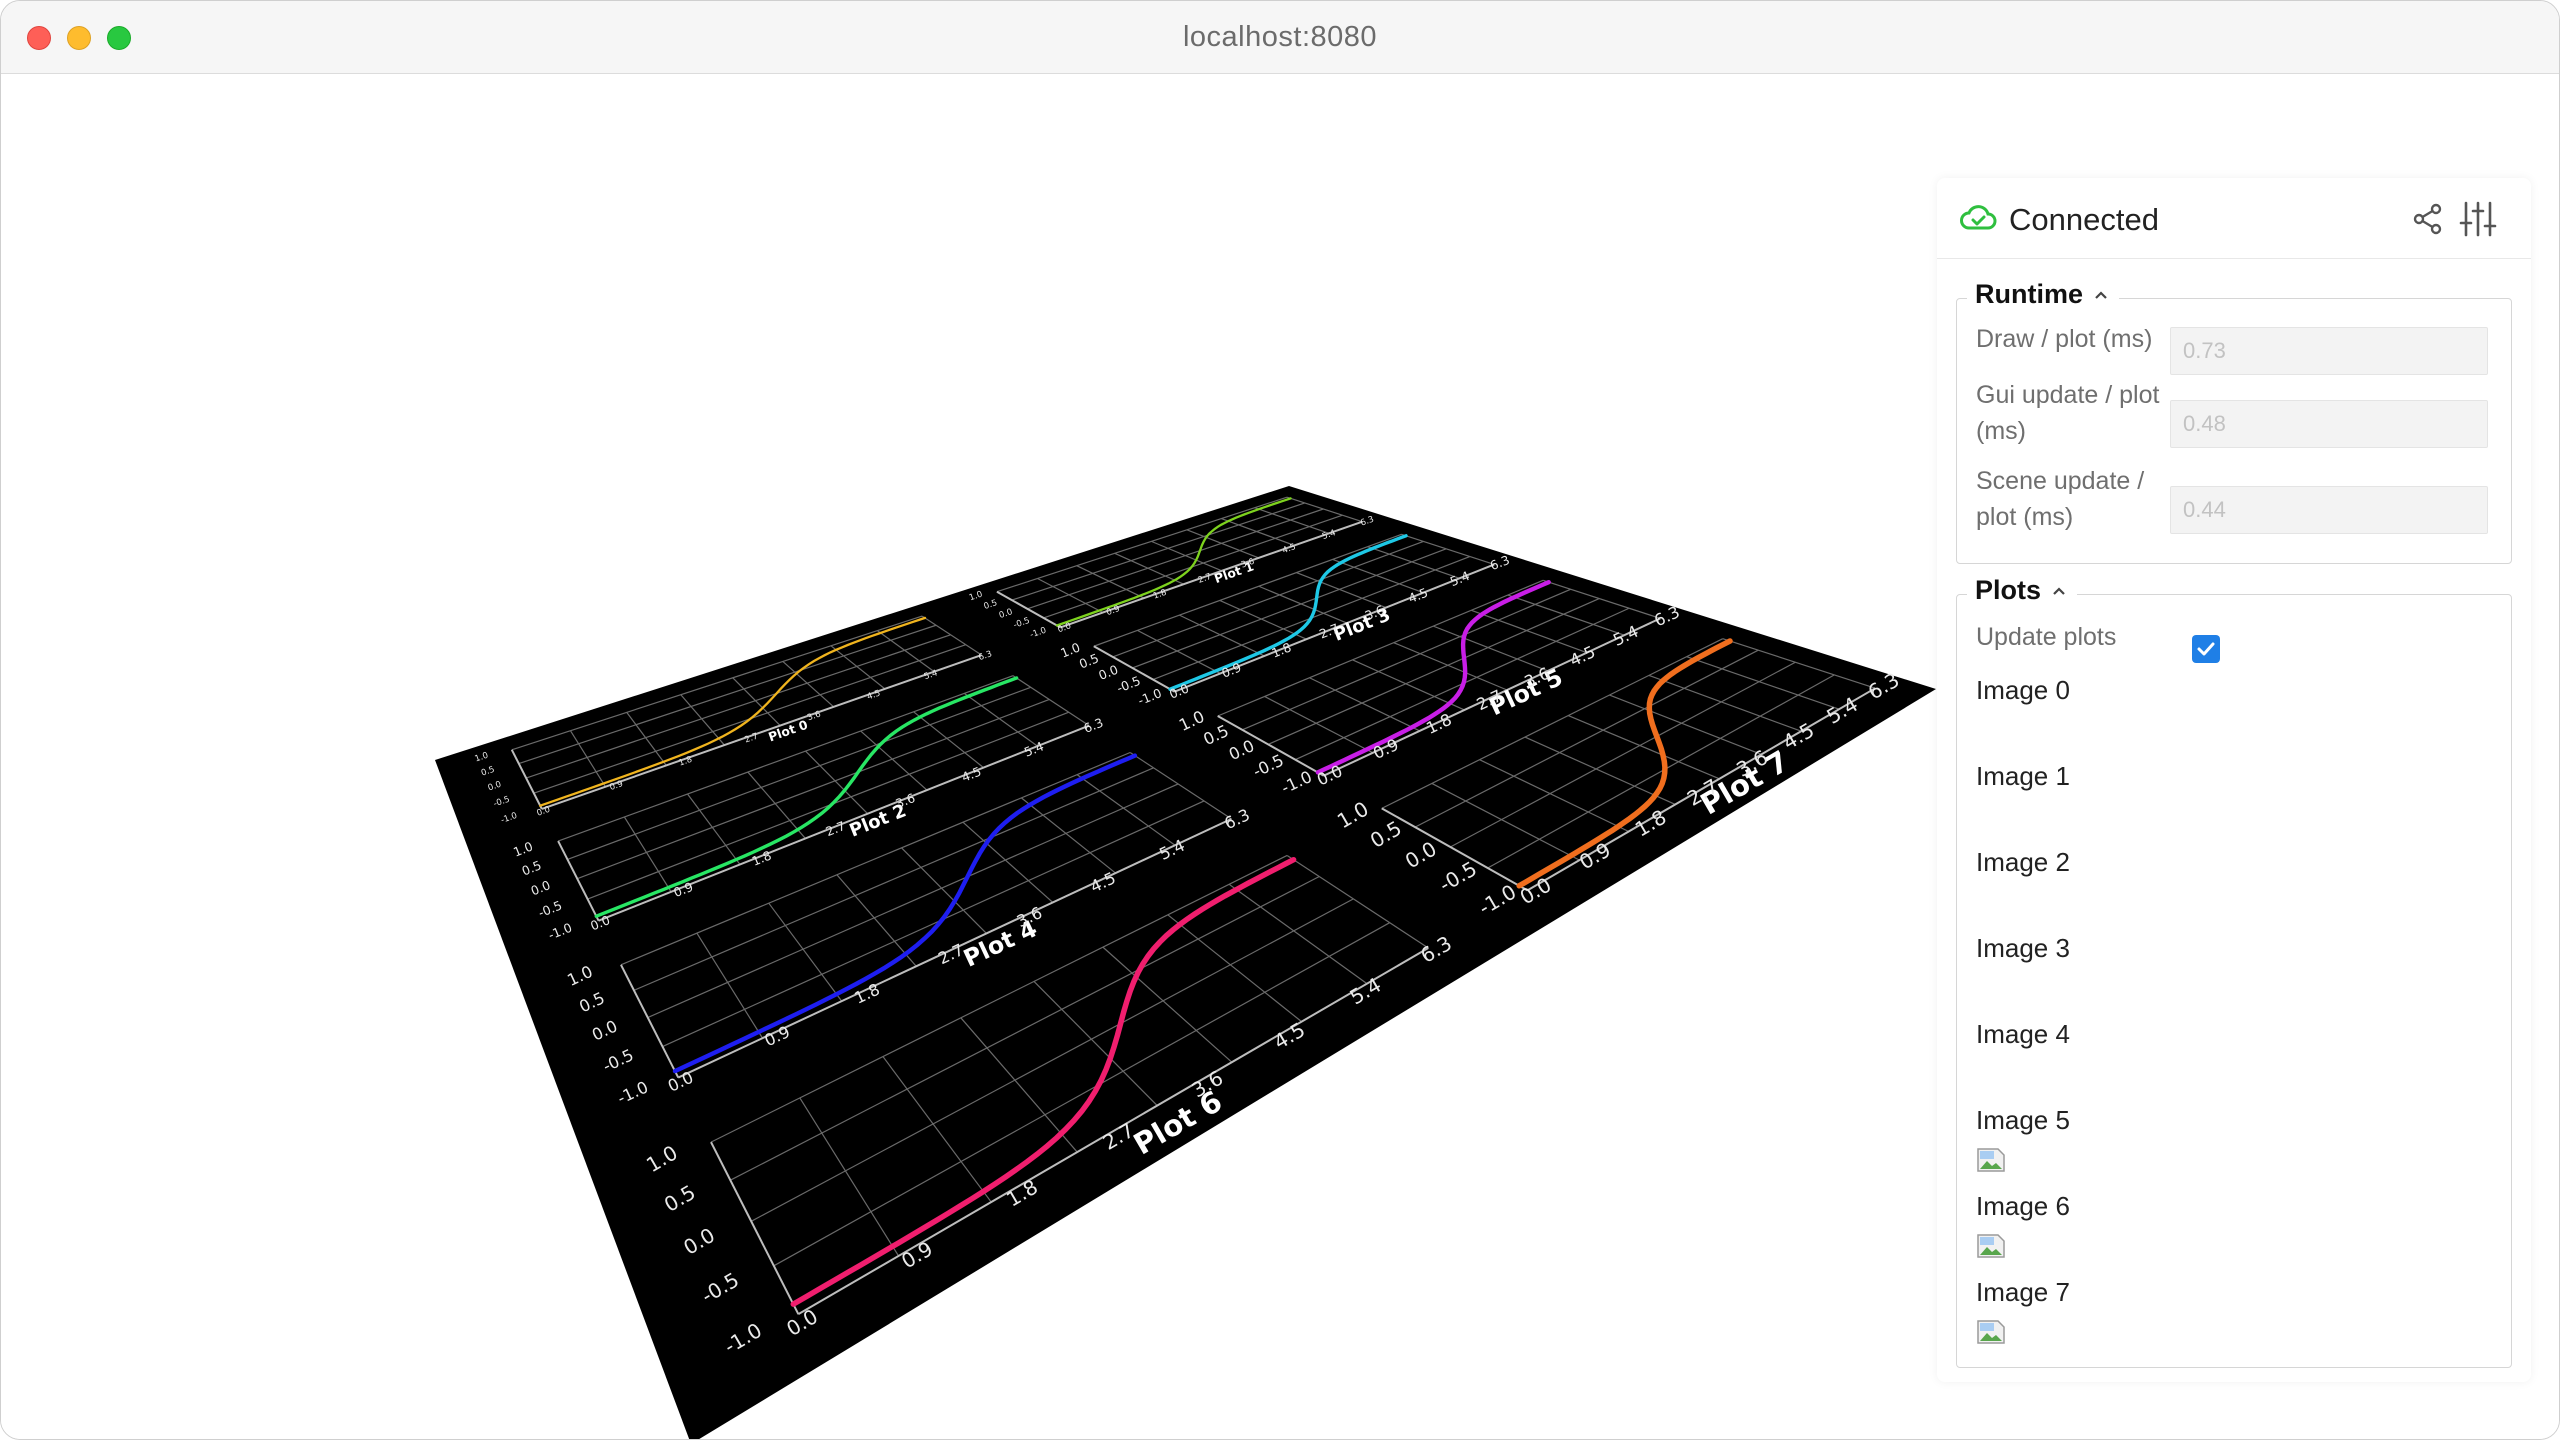 The width and height of the screenshot is (2560, 1440). I want to click on window-title: localhost:8080, so click(1280, 37).